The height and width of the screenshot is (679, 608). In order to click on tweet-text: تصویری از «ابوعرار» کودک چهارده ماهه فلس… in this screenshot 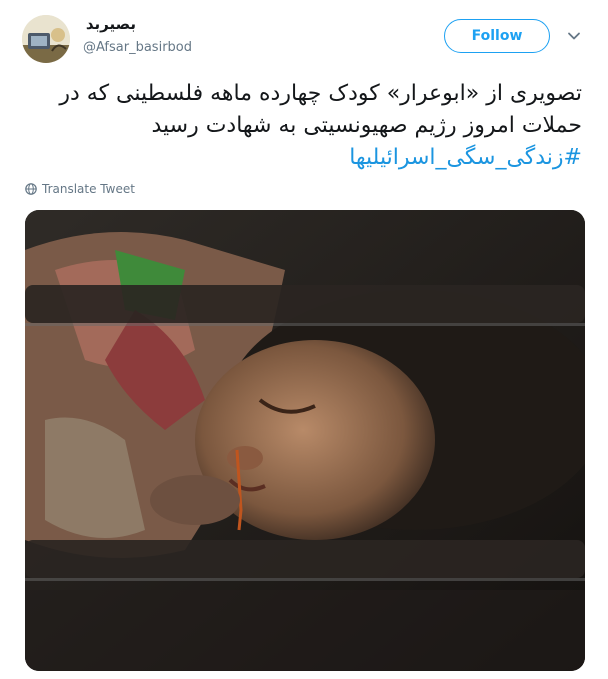, I will do `click(302, 126)`.